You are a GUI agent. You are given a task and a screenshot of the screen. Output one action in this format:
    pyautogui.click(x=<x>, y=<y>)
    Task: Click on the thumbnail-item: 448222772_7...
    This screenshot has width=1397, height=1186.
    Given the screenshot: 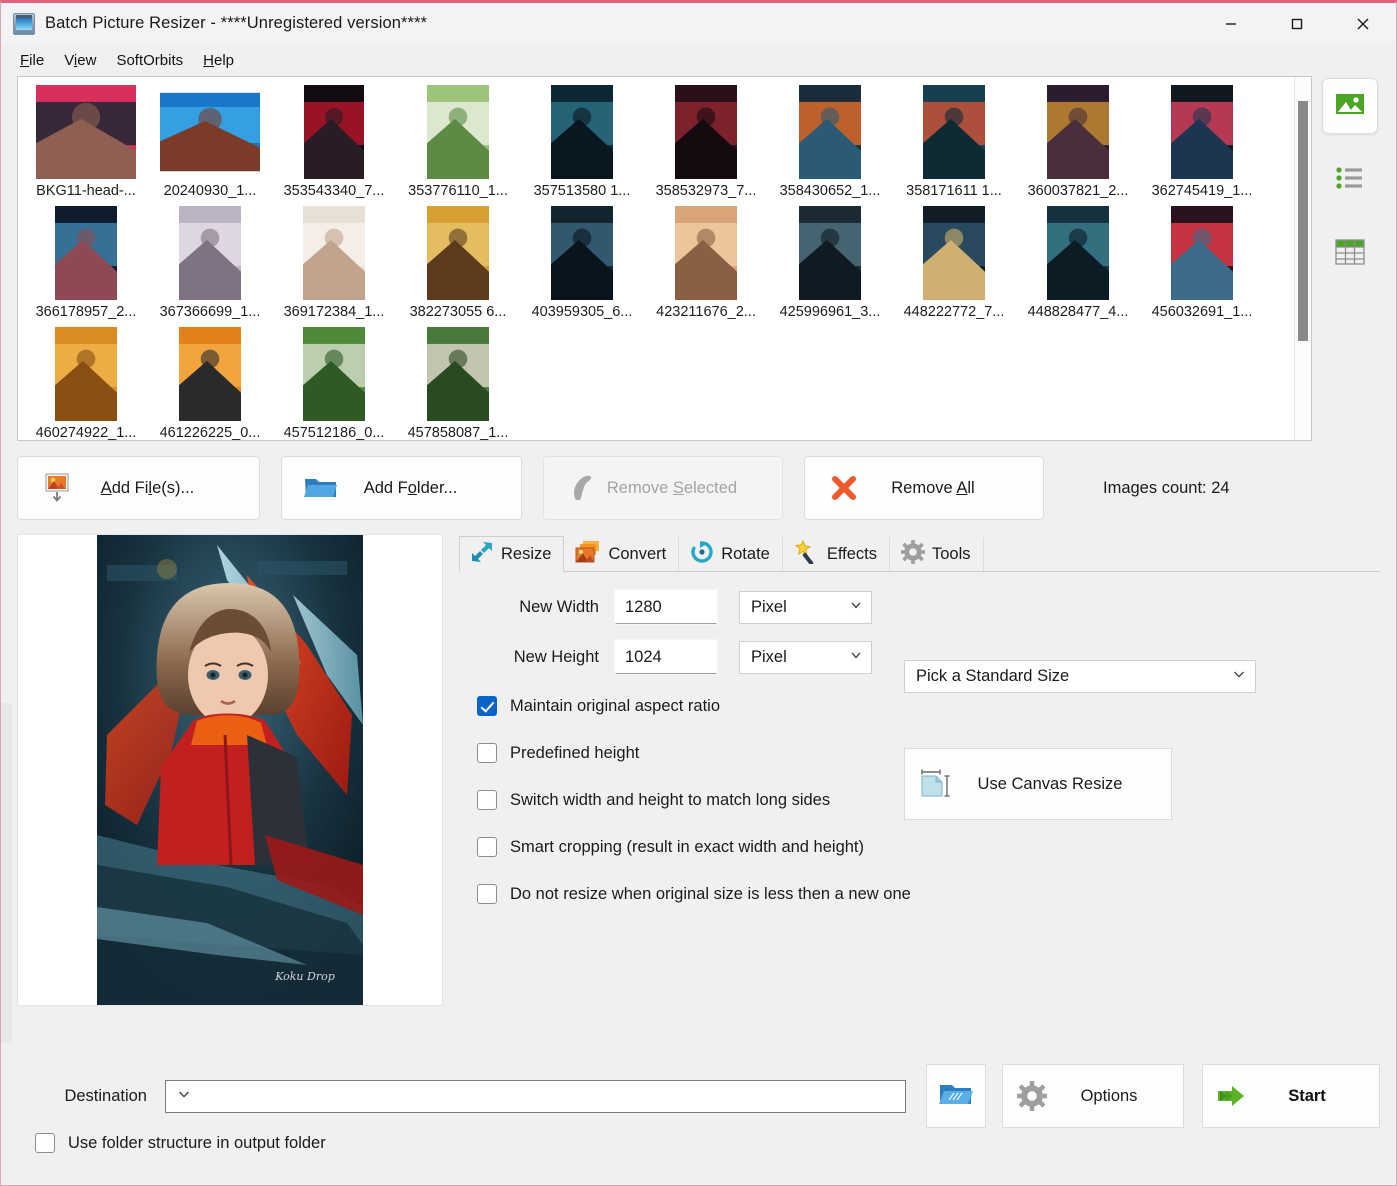 What is the action you would take?
    pyautogui.click(x=954, y=266)
    